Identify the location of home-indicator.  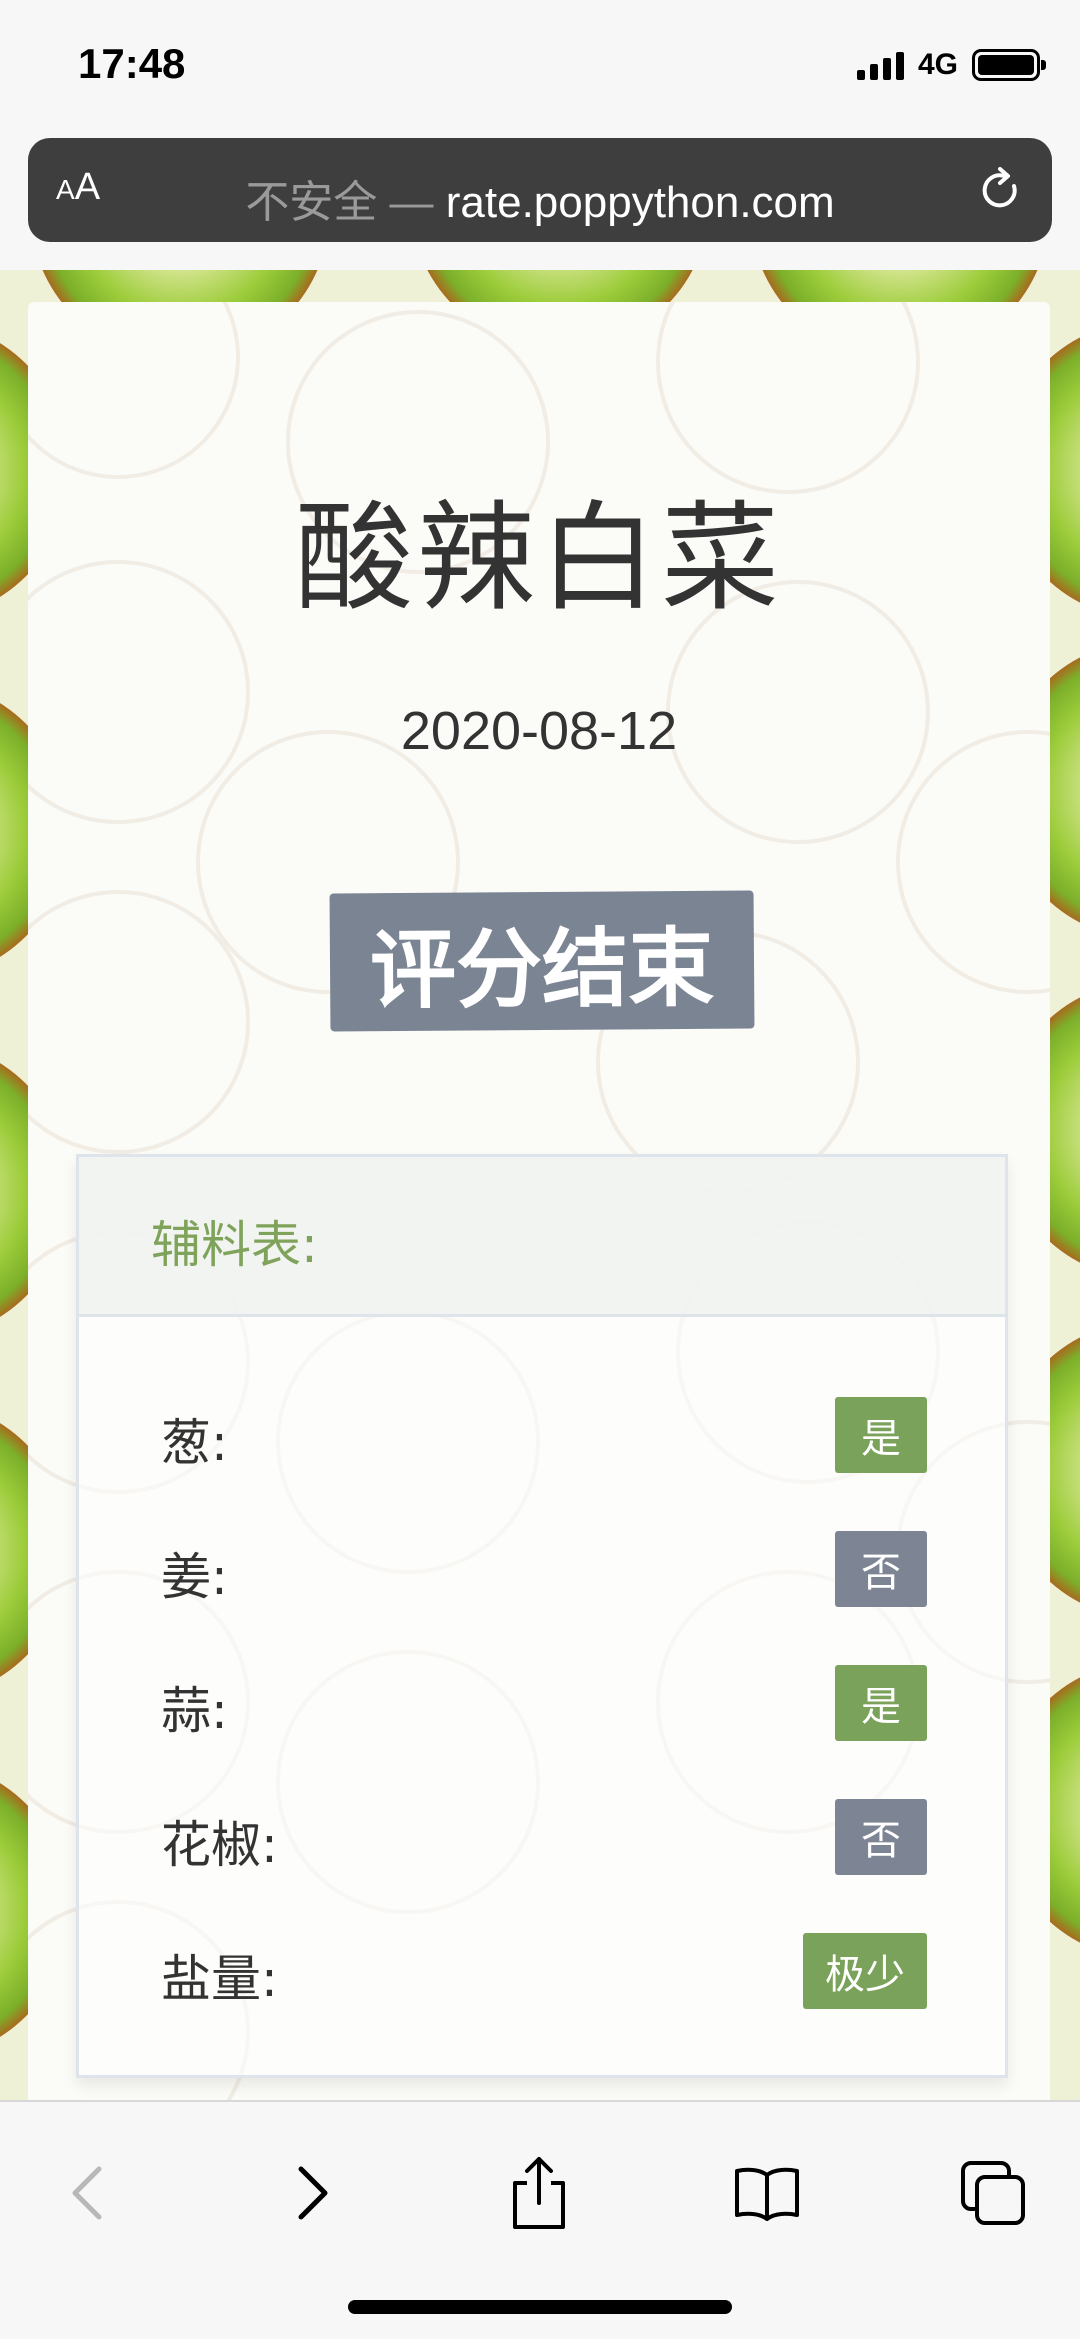
(540, 2307).